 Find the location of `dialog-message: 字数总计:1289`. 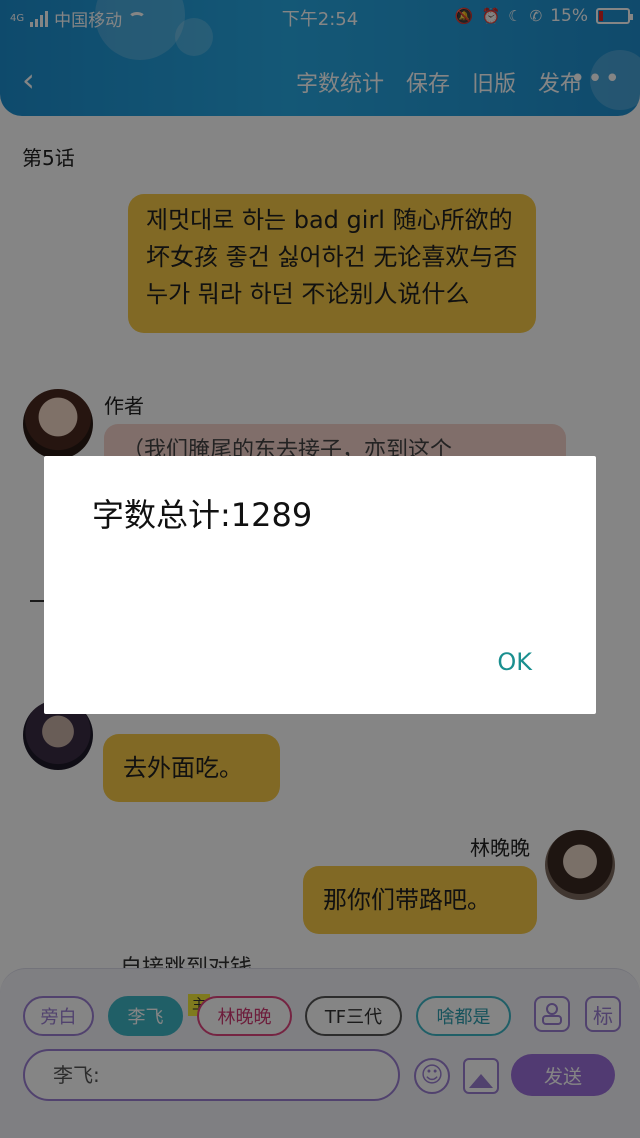

dialog-message: 字数总计:1289 is located at coordinates (202, 515).